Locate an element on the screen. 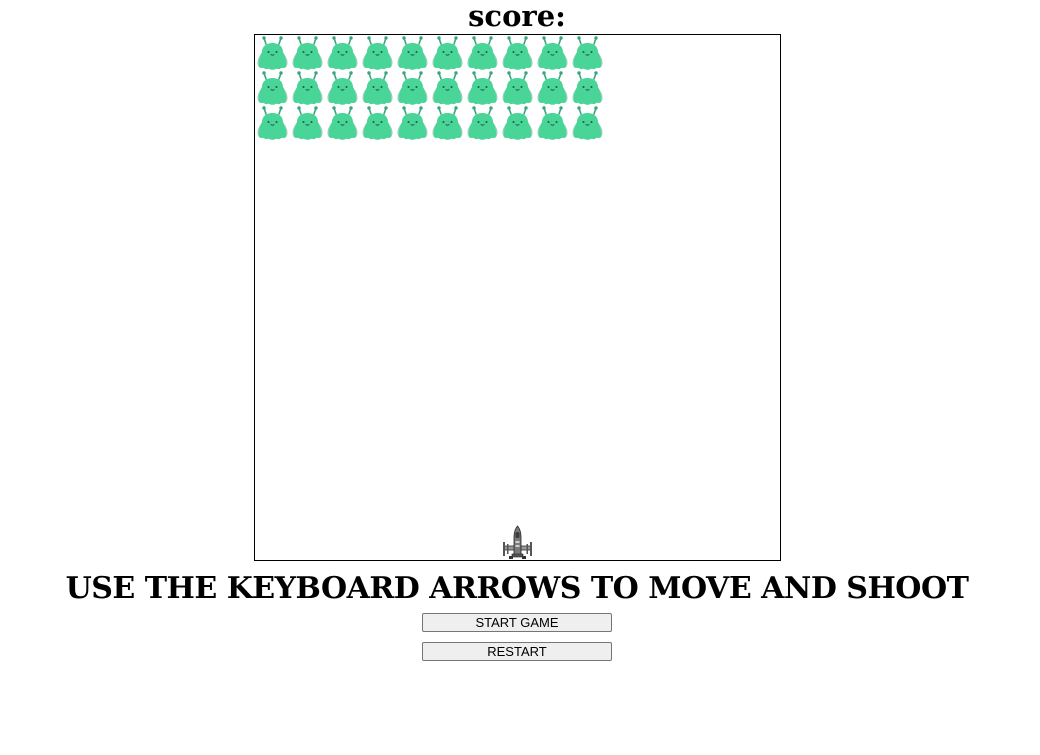 The height and width of the screenshot is (755, 1040). player-ship-icon is located at coordinates (517, 542).